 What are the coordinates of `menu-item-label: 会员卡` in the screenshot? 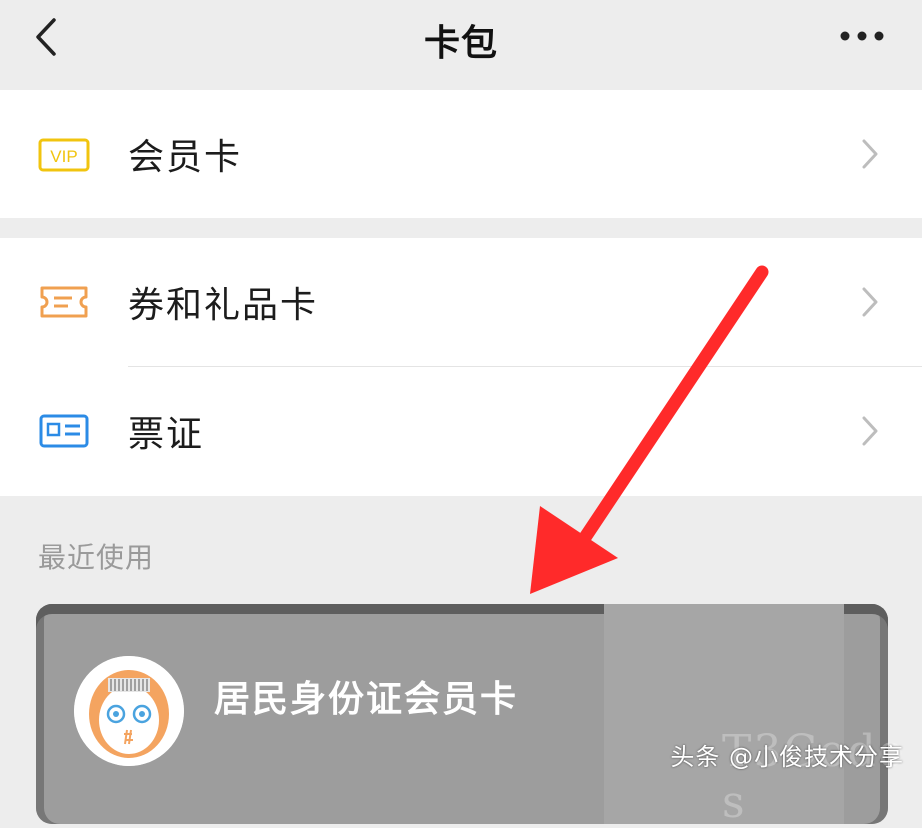 It's located at (185, 157).